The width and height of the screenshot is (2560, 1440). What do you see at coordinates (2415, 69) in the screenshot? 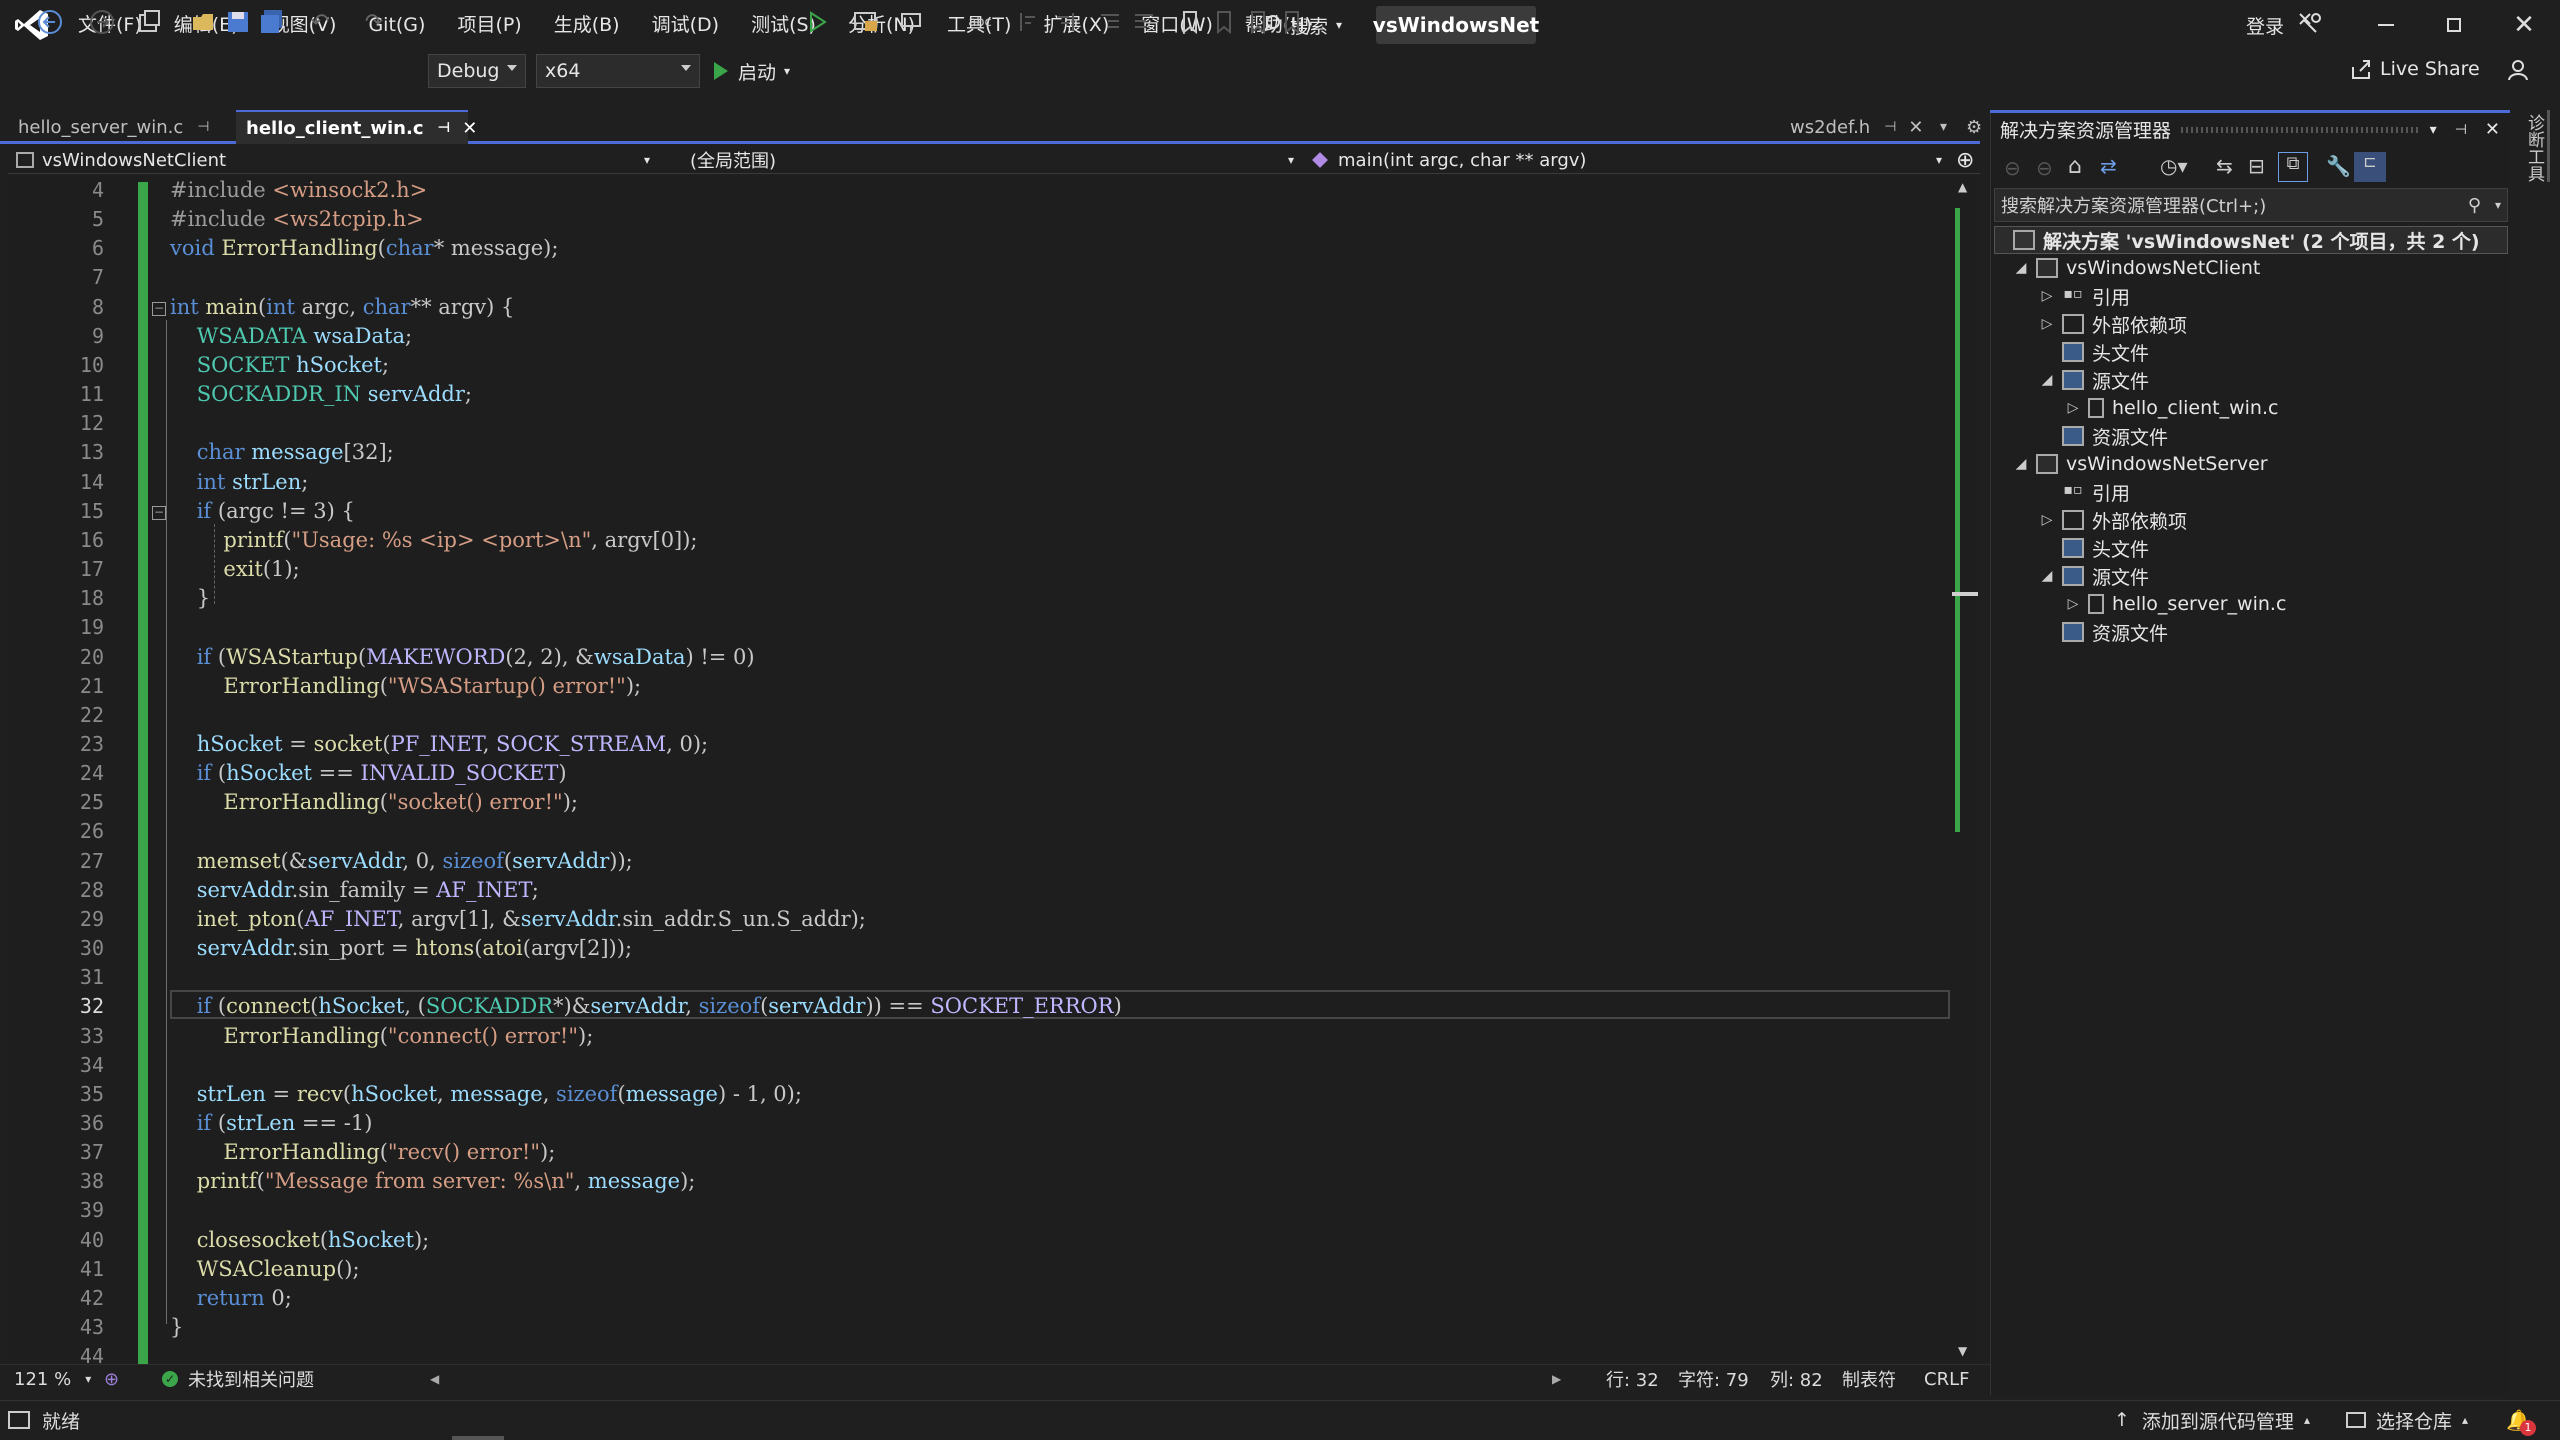
I see `live-share-button: Live Share` at bounding box center [2415, 69].